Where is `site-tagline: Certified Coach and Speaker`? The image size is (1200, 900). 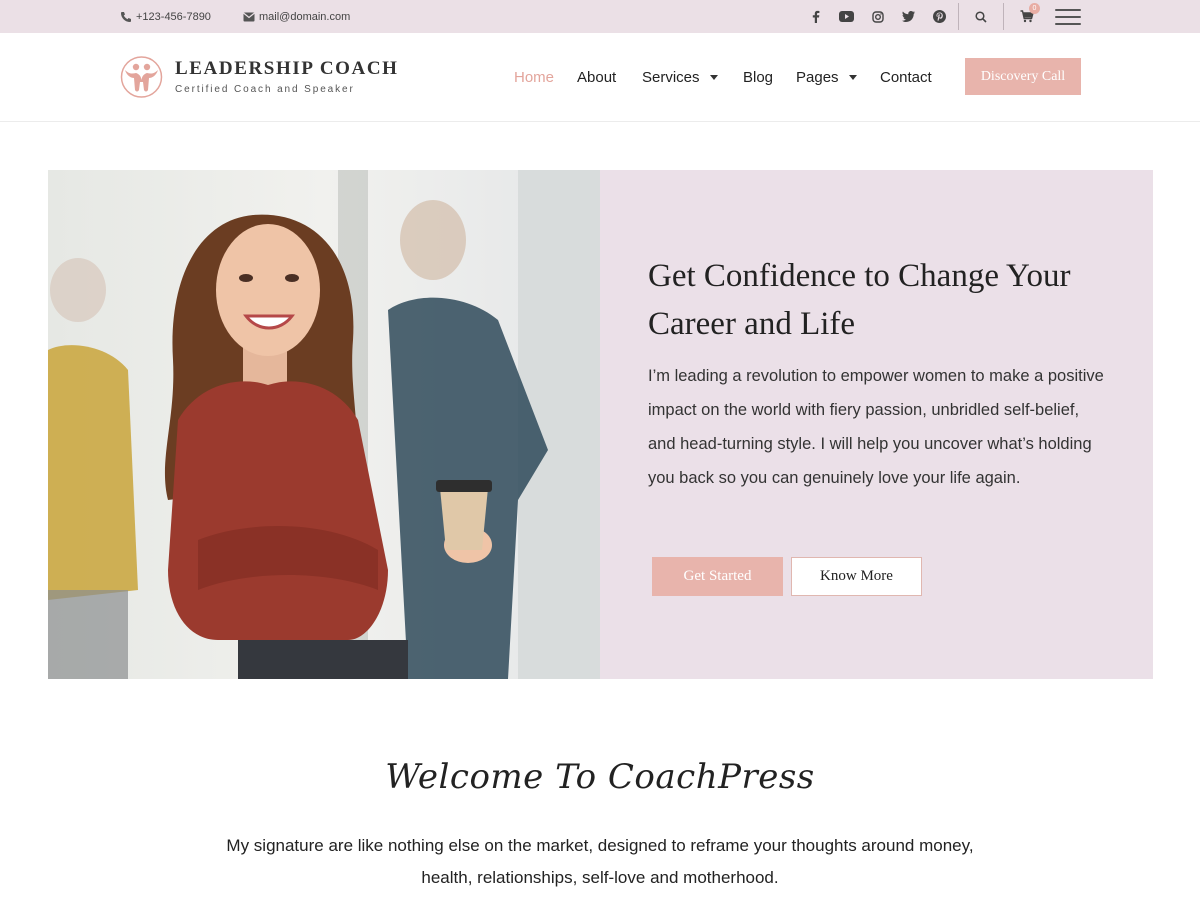 site-tagline: Certified Coach and Speaker is located at coordinates (265, 89).